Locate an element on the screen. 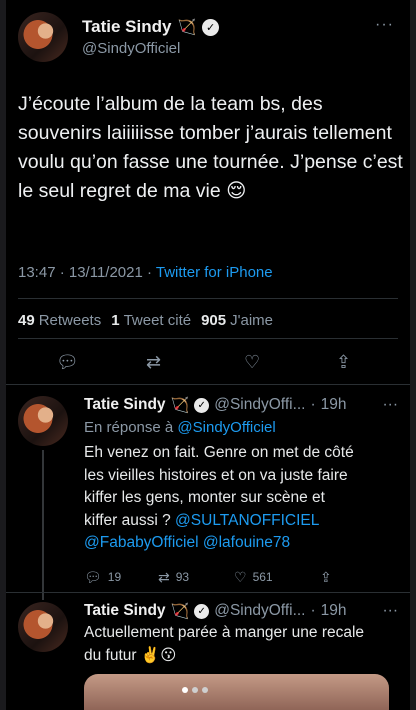 The image size is (416, 710). tweet-actions: 💬︎ ⇄ ♡ ⇪ is located at coordinates (208, 362).